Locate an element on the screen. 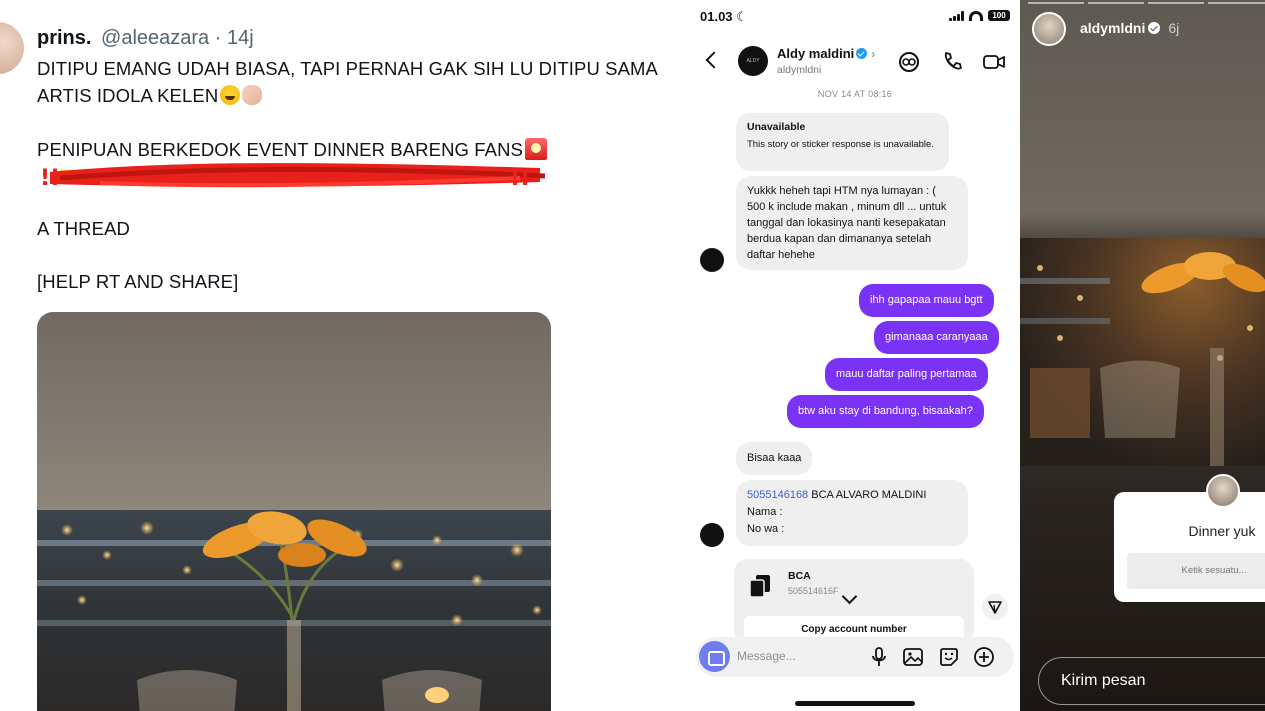 The height and width of the screenshot is (711, 1265). redaction-scribble: !! !! is located at coordinates (293, 177).